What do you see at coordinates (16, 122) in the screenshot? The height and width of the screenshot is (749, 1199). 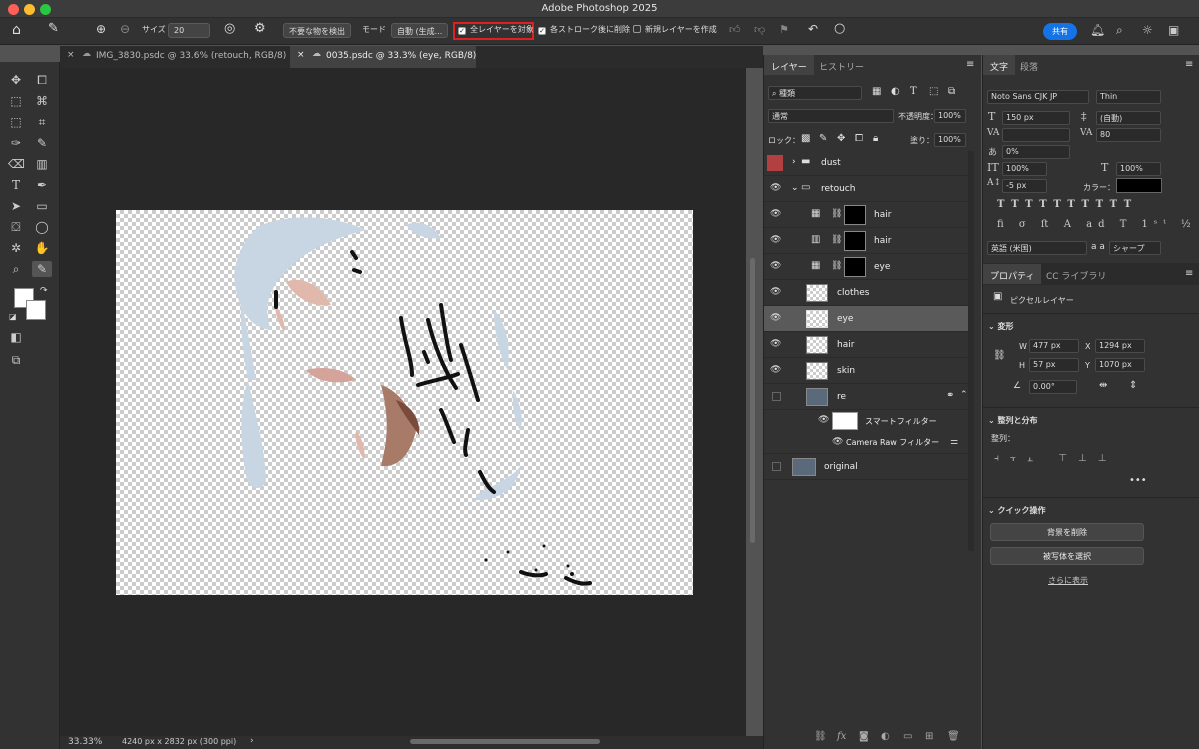 I see `object-select-tool-icon: ⬚` at bounding box center [16, 122].